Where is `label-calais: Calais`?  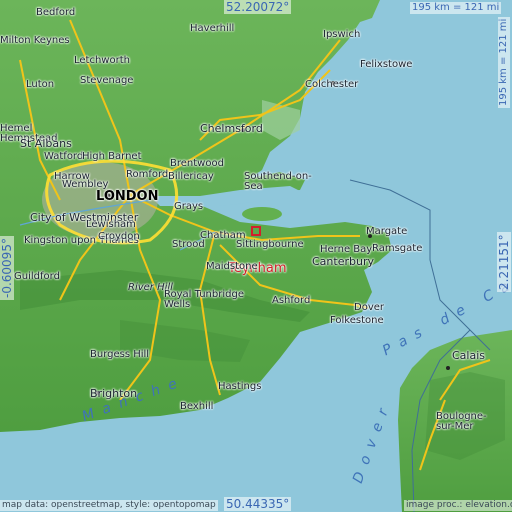 label-calais: Calais is located at coordinates (468, 355).